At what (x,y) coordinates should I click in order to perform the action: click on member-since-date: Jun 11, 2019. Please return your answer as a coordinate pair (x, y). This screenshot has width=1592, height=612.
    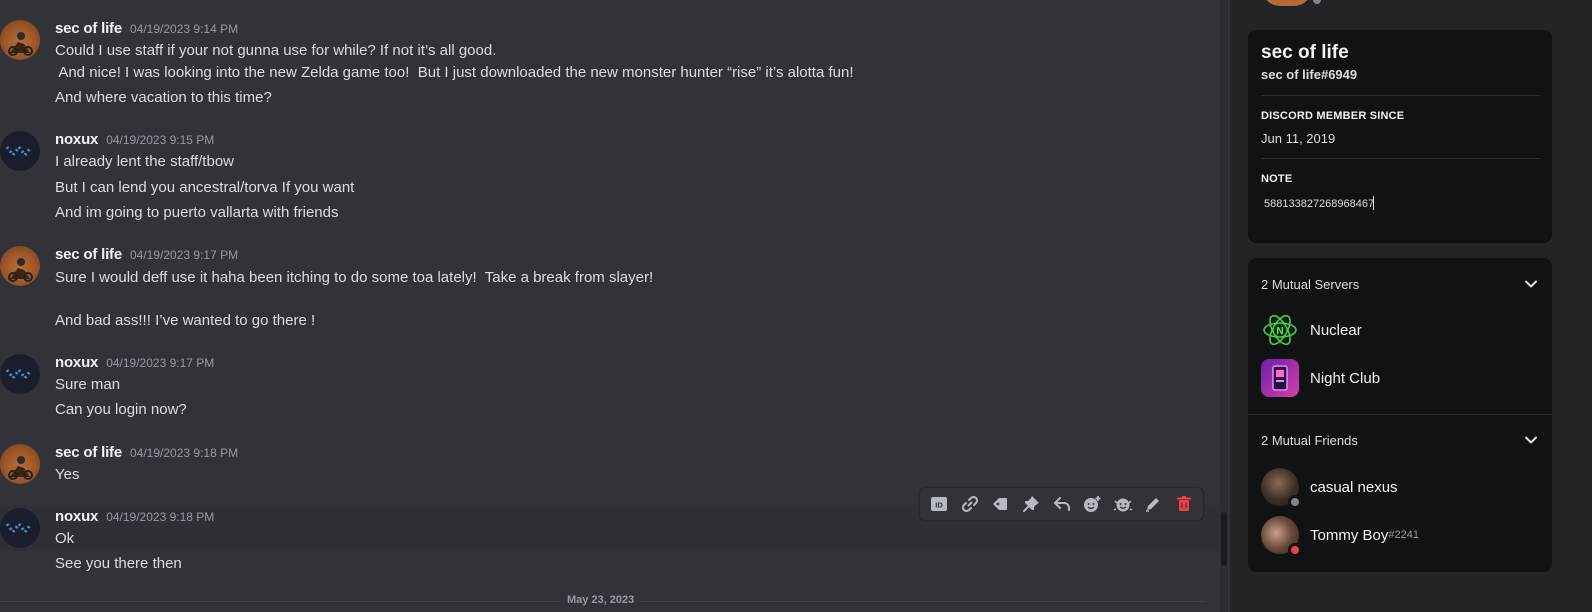
    Looking at the image, I should click on (1298, 138).